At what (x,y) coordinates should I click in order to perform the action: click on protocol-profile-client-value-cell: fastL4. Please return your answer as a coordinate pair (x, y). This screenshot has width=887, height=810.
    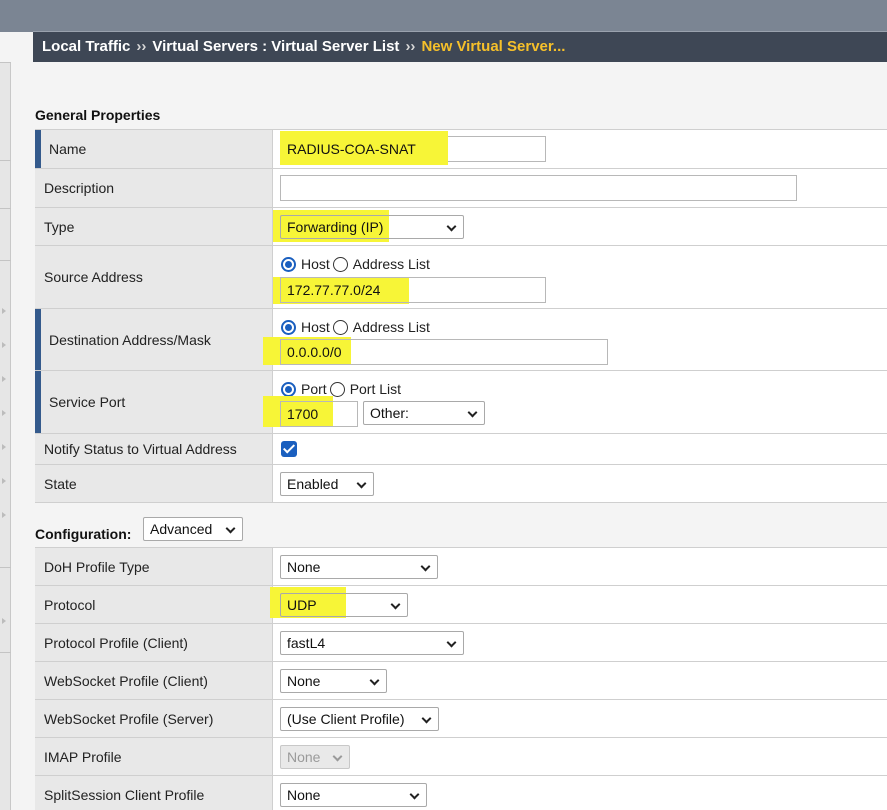
    Looking at the image, I should click on (580, 642).